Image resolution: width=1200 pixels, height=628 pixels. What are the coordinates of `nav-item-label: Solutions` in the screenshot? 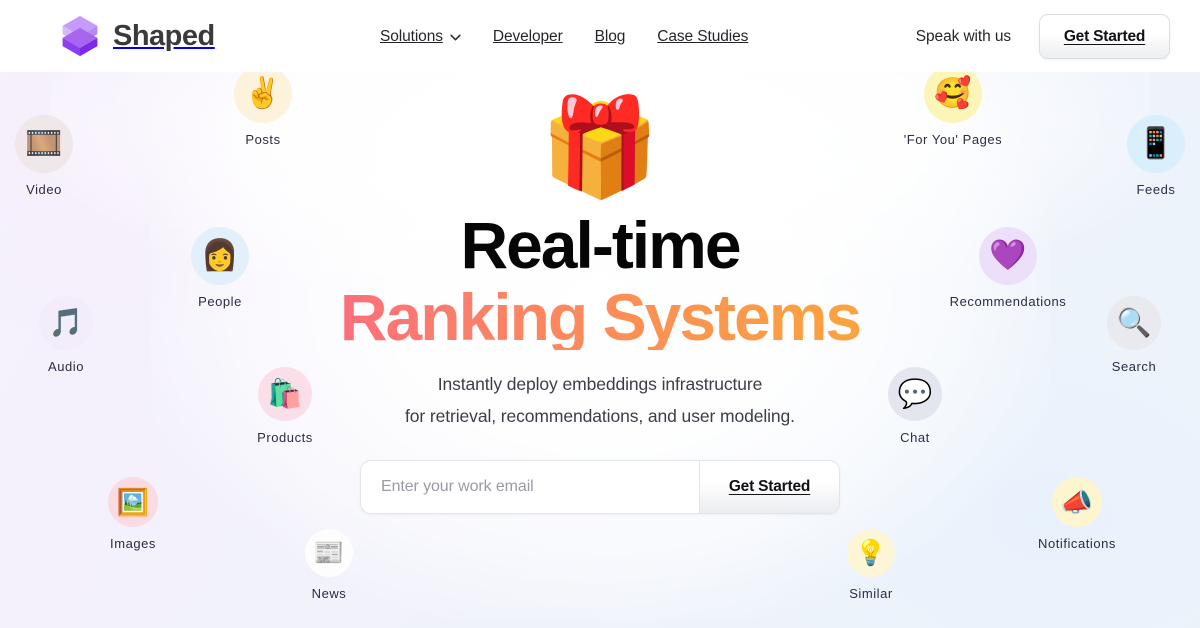 It's located at (411, 36).